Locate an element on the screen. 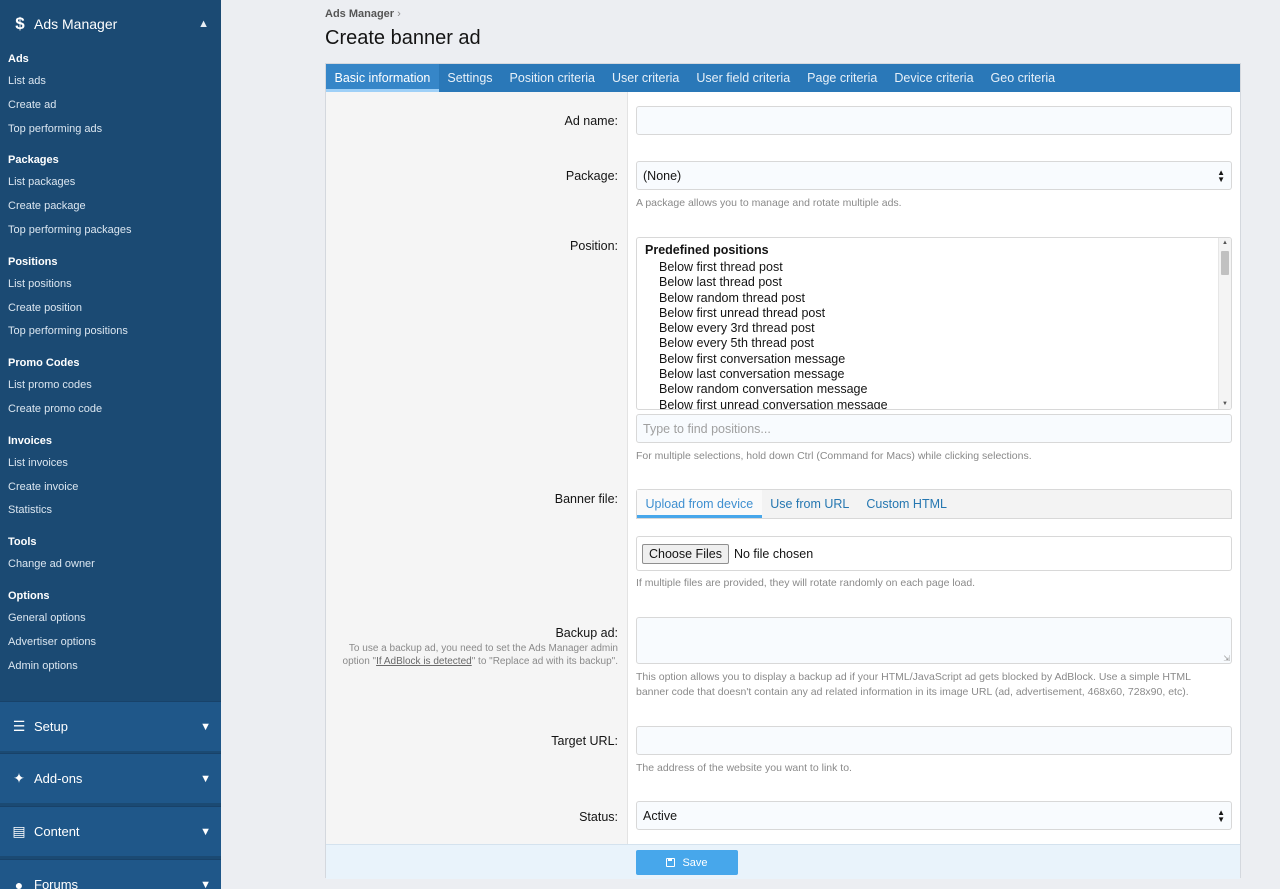 Image resolution: width=1280 pixels, height=889 pixels. tab-page-criteria: Page criteria is located at coordinates (842, 78).